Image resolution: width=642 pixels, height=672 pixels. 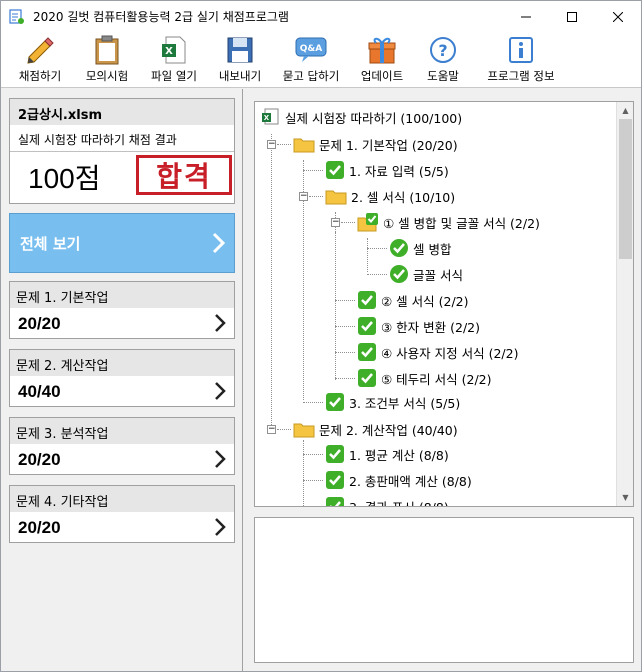 I want to click on program-info-button: 프로그램 정보, so click(x=521, y=60).